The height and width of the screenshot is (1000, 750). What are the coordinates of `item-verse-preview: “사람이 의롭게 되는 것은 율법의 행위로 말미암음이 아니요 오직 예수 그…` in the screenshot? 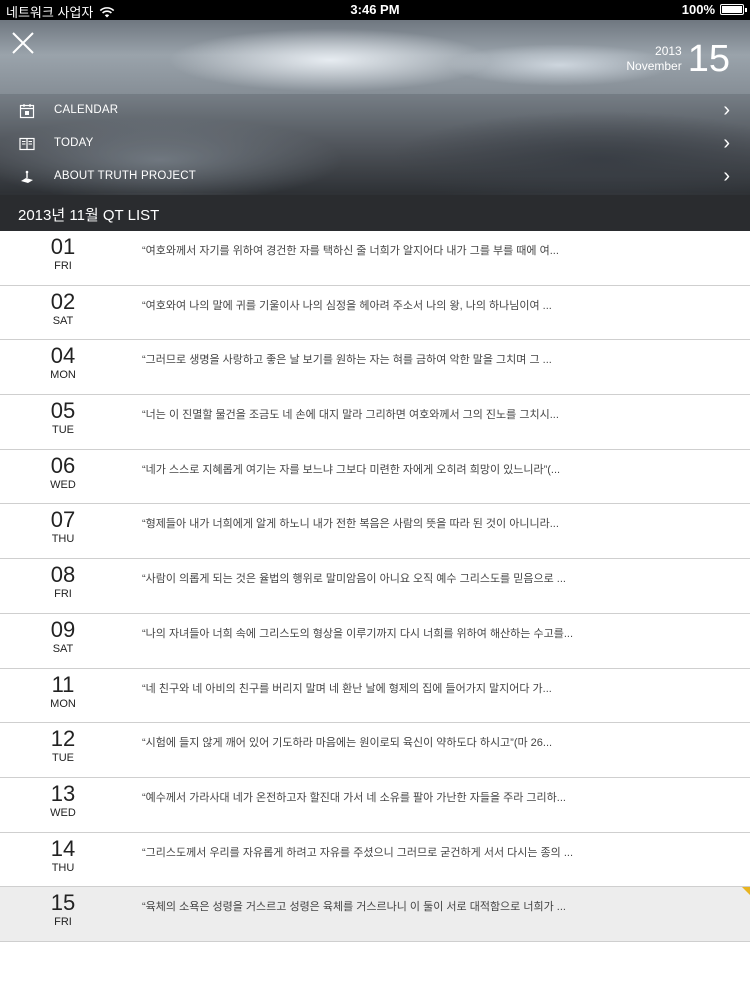 It's located at (354, 579).